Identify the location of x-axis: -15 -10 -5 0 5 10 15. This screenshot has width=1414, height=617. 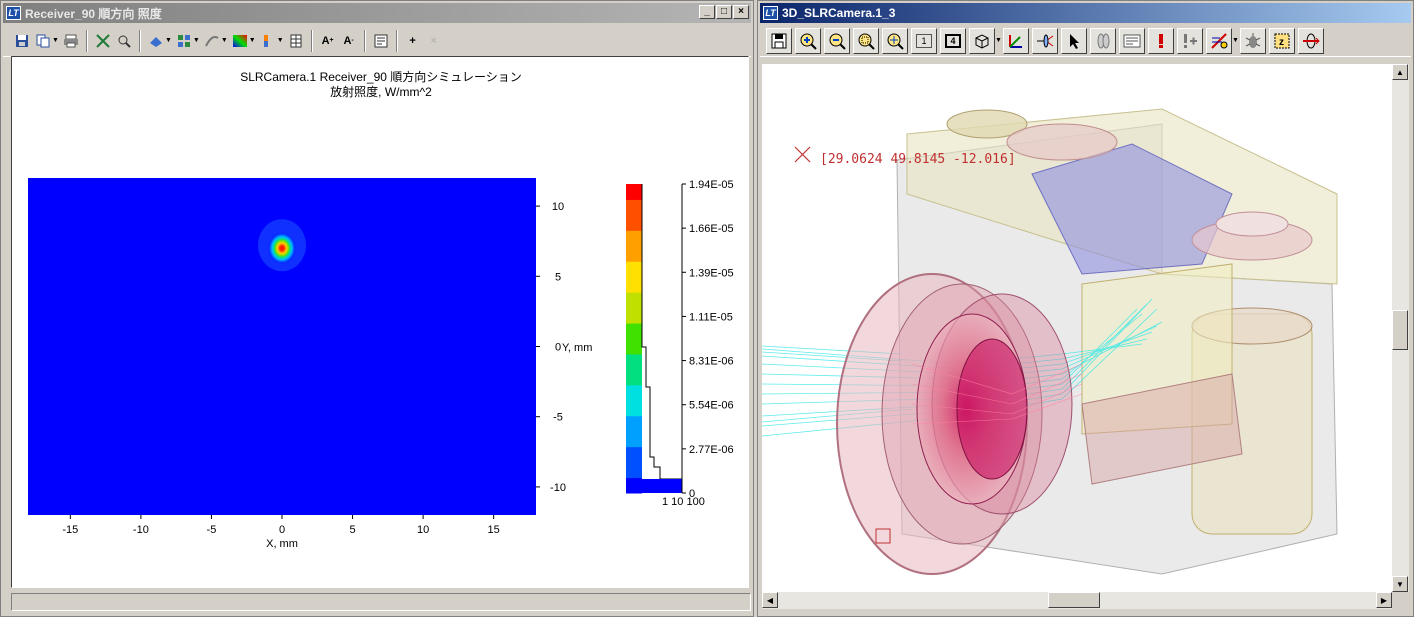
(281, 525).